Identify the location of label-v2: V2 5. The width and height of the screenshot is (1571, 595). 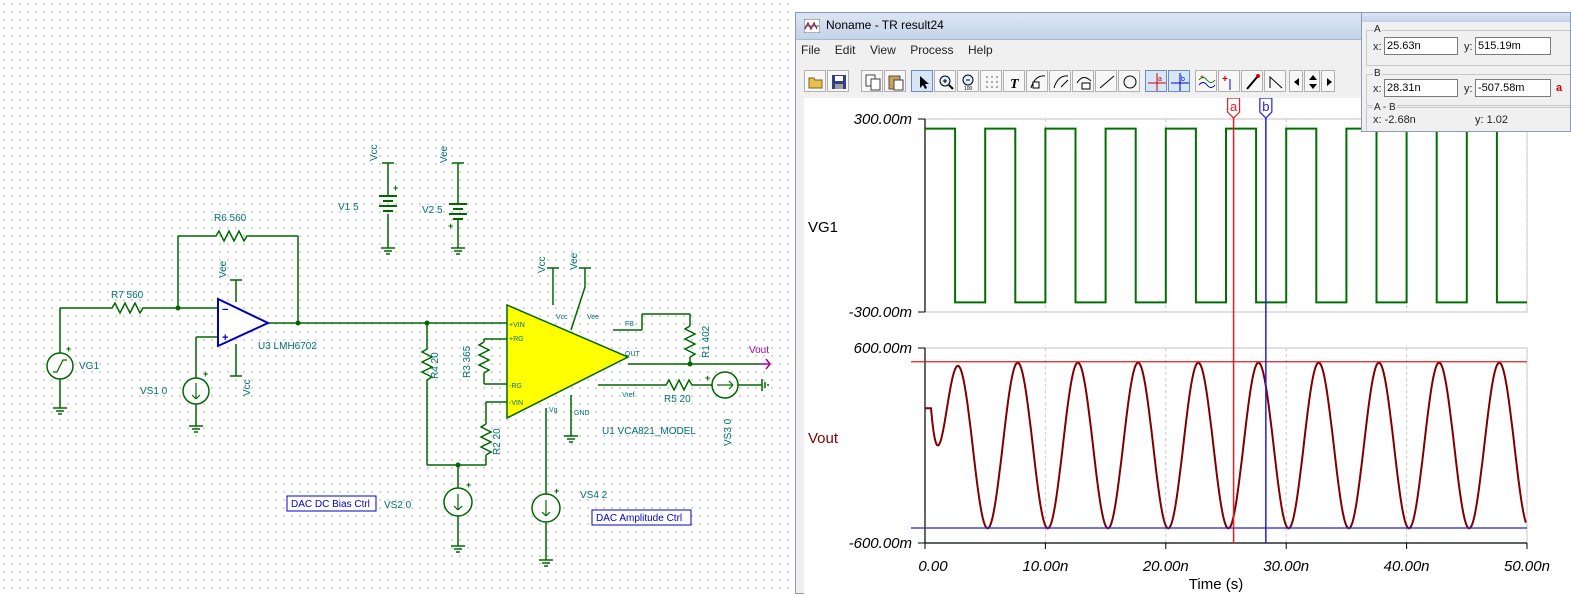
(432, 210).